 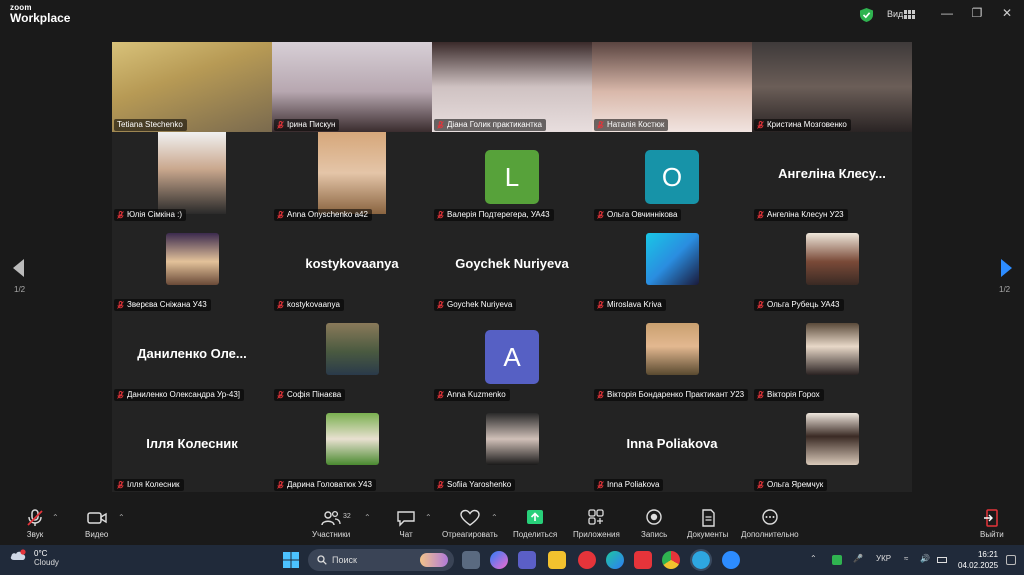 I want to click on react-caret-icon: ⌃, so click(x=494, y=517).